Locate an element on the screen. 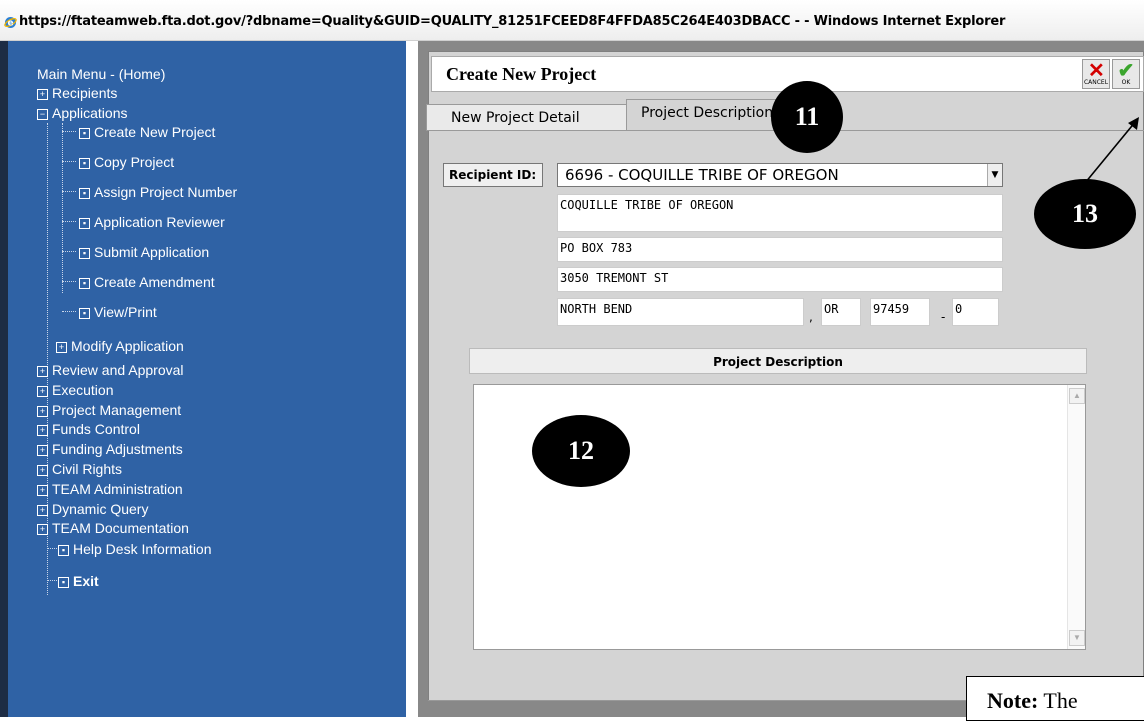  project-description-header: Project Description is located at coordinates (778, 361).